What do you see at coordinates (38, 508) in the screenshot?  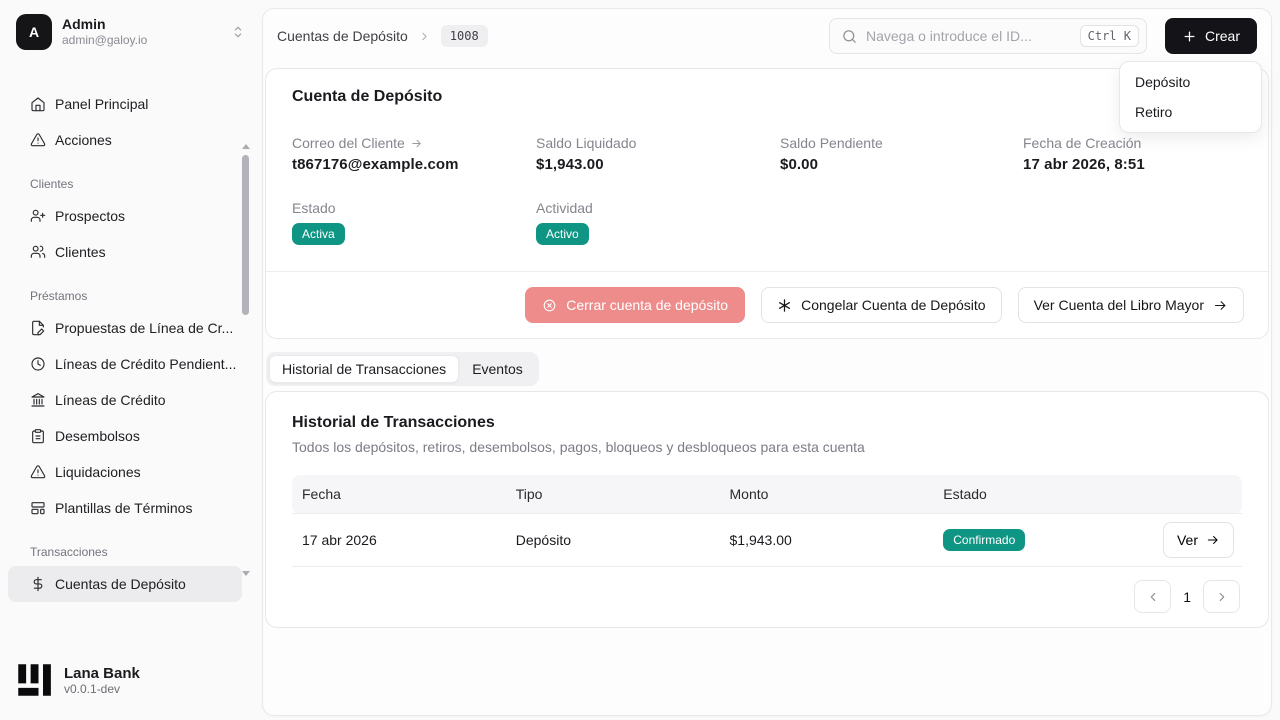 I see `layout-template-icon` at bounding box center [38, 508].